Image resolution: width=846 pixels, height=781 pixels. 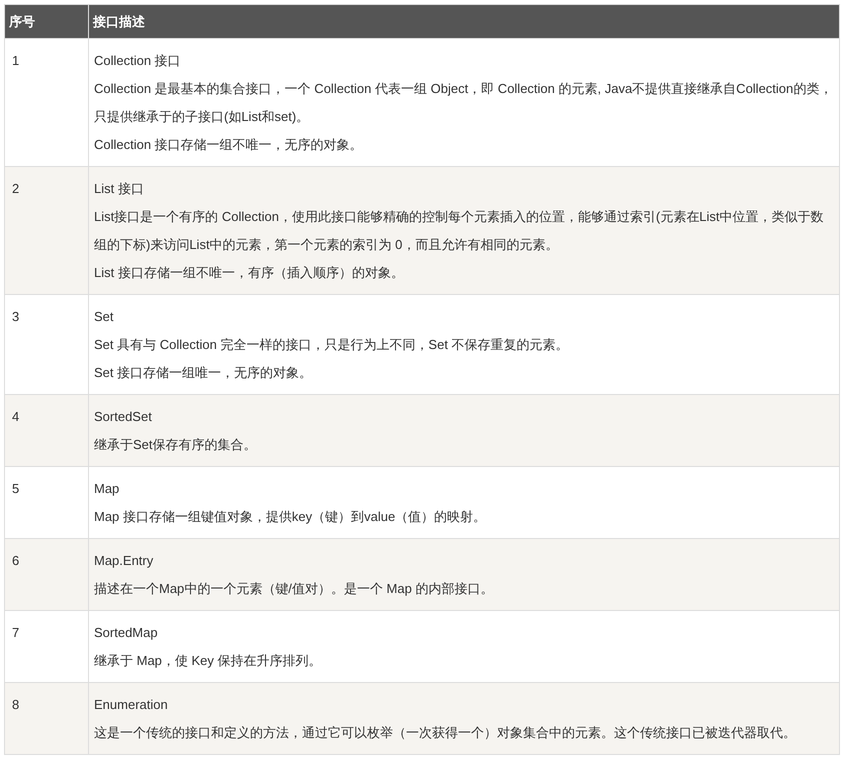 I want to click on description-text: Collection 接口存储一组不唯一，无序的对象。, so click(x=229, y=145).